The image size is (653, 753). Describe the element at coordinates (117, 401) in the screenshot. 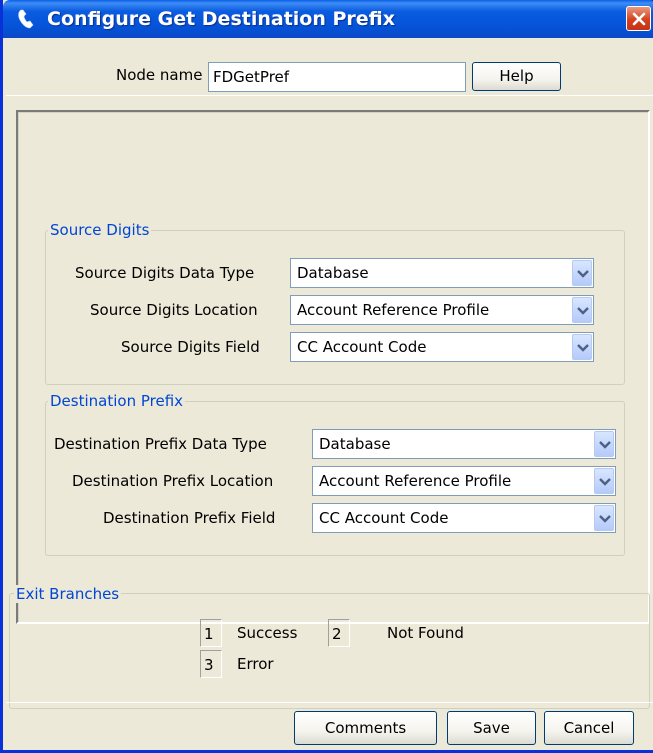

I see `destination-prefix-legend: Destination Prefix` at that location.